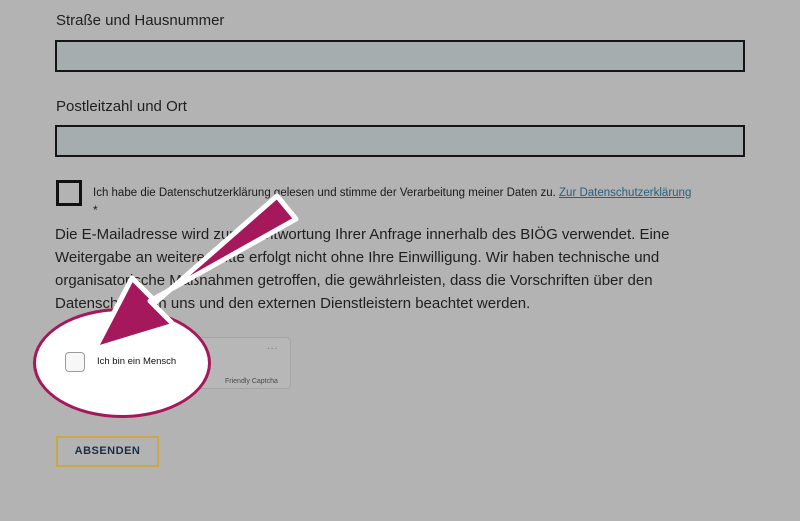  What do you see at coordinates (69, 193) in the screenshot?
I see `consent-checkbox` at bounding box center [69, 193].